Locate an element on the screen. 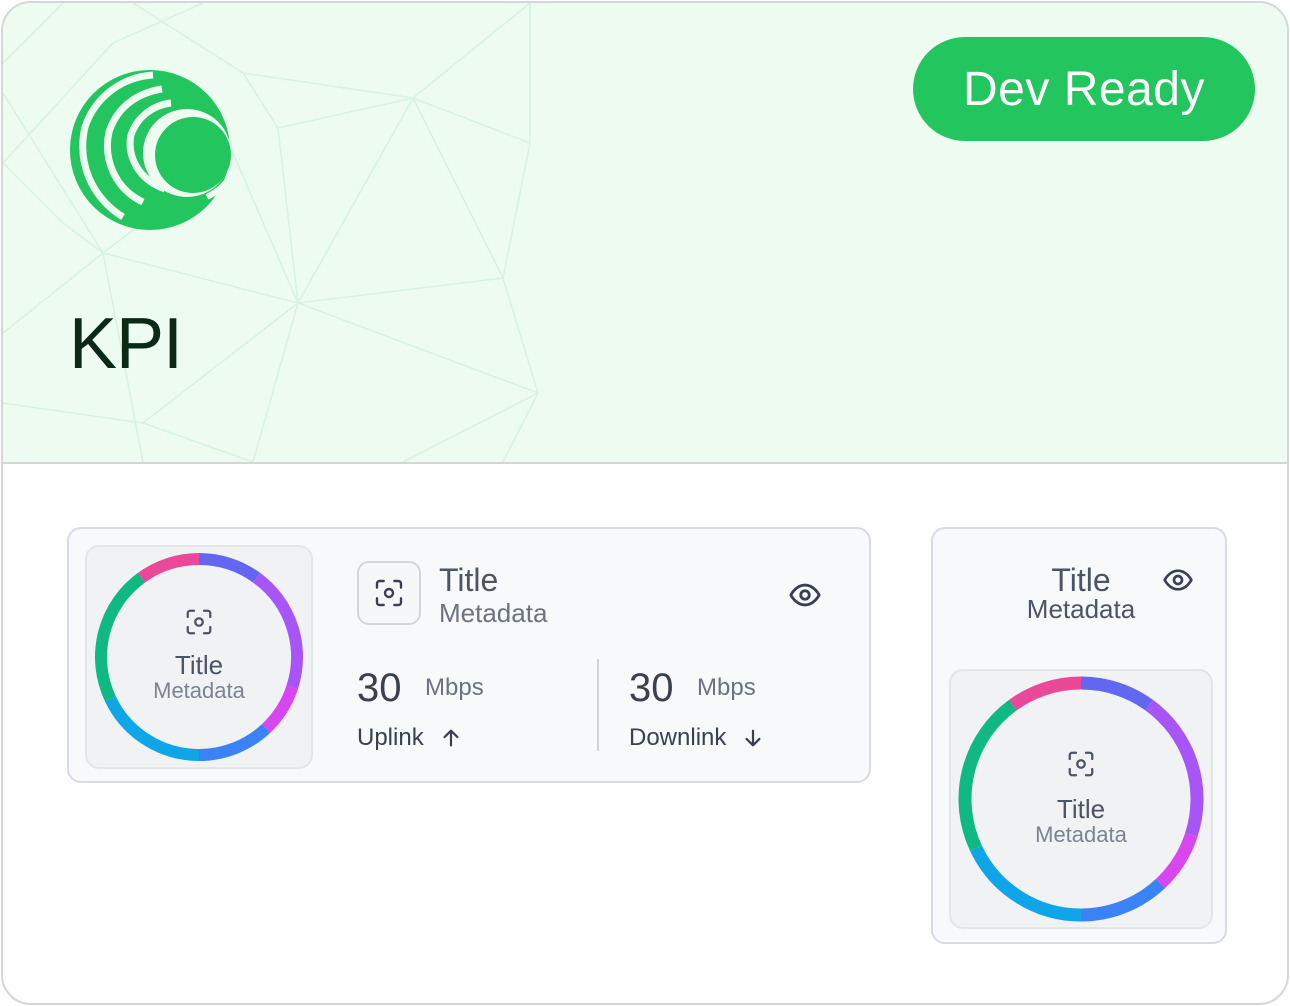  arrow-down-icon is located at coordinates (753, 738).